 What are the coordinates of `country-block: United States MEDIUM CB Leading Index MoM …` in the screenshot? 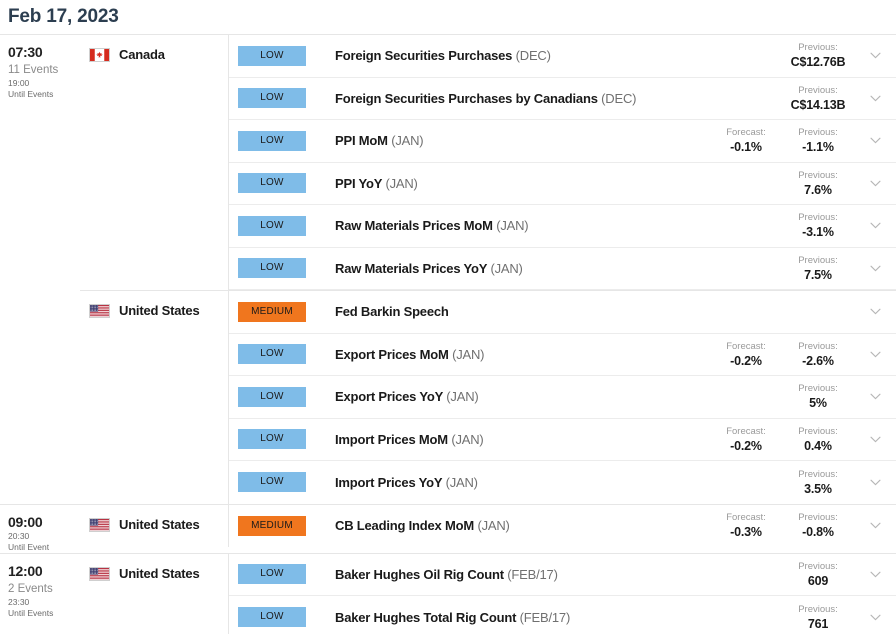 It's located at (488, 526).